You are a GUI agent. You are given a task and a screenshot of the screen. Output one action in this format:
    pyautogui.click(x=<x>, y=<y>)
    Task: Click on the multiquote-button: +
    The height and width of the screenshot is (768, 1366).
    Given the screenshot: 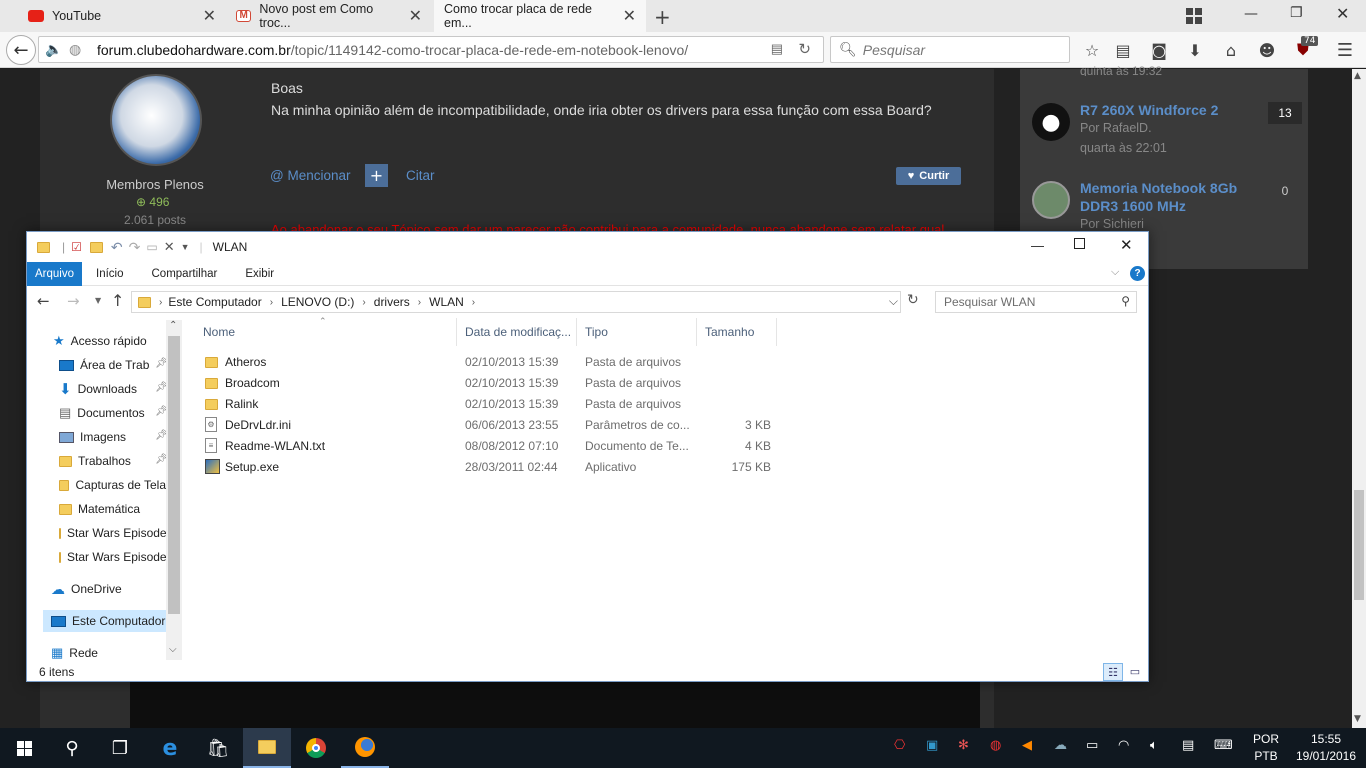 What is the action you would take?
    pyautogui.click(x=376, y=175)
    